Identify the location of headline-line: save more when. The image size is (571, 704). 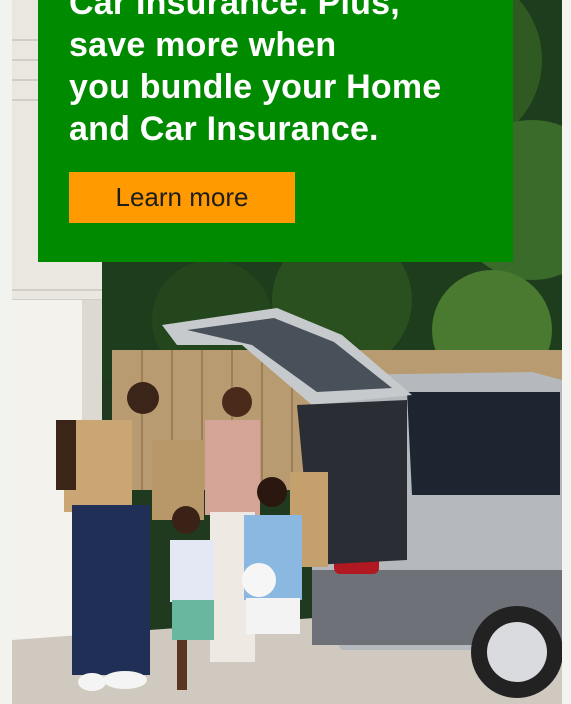
(203, 45).